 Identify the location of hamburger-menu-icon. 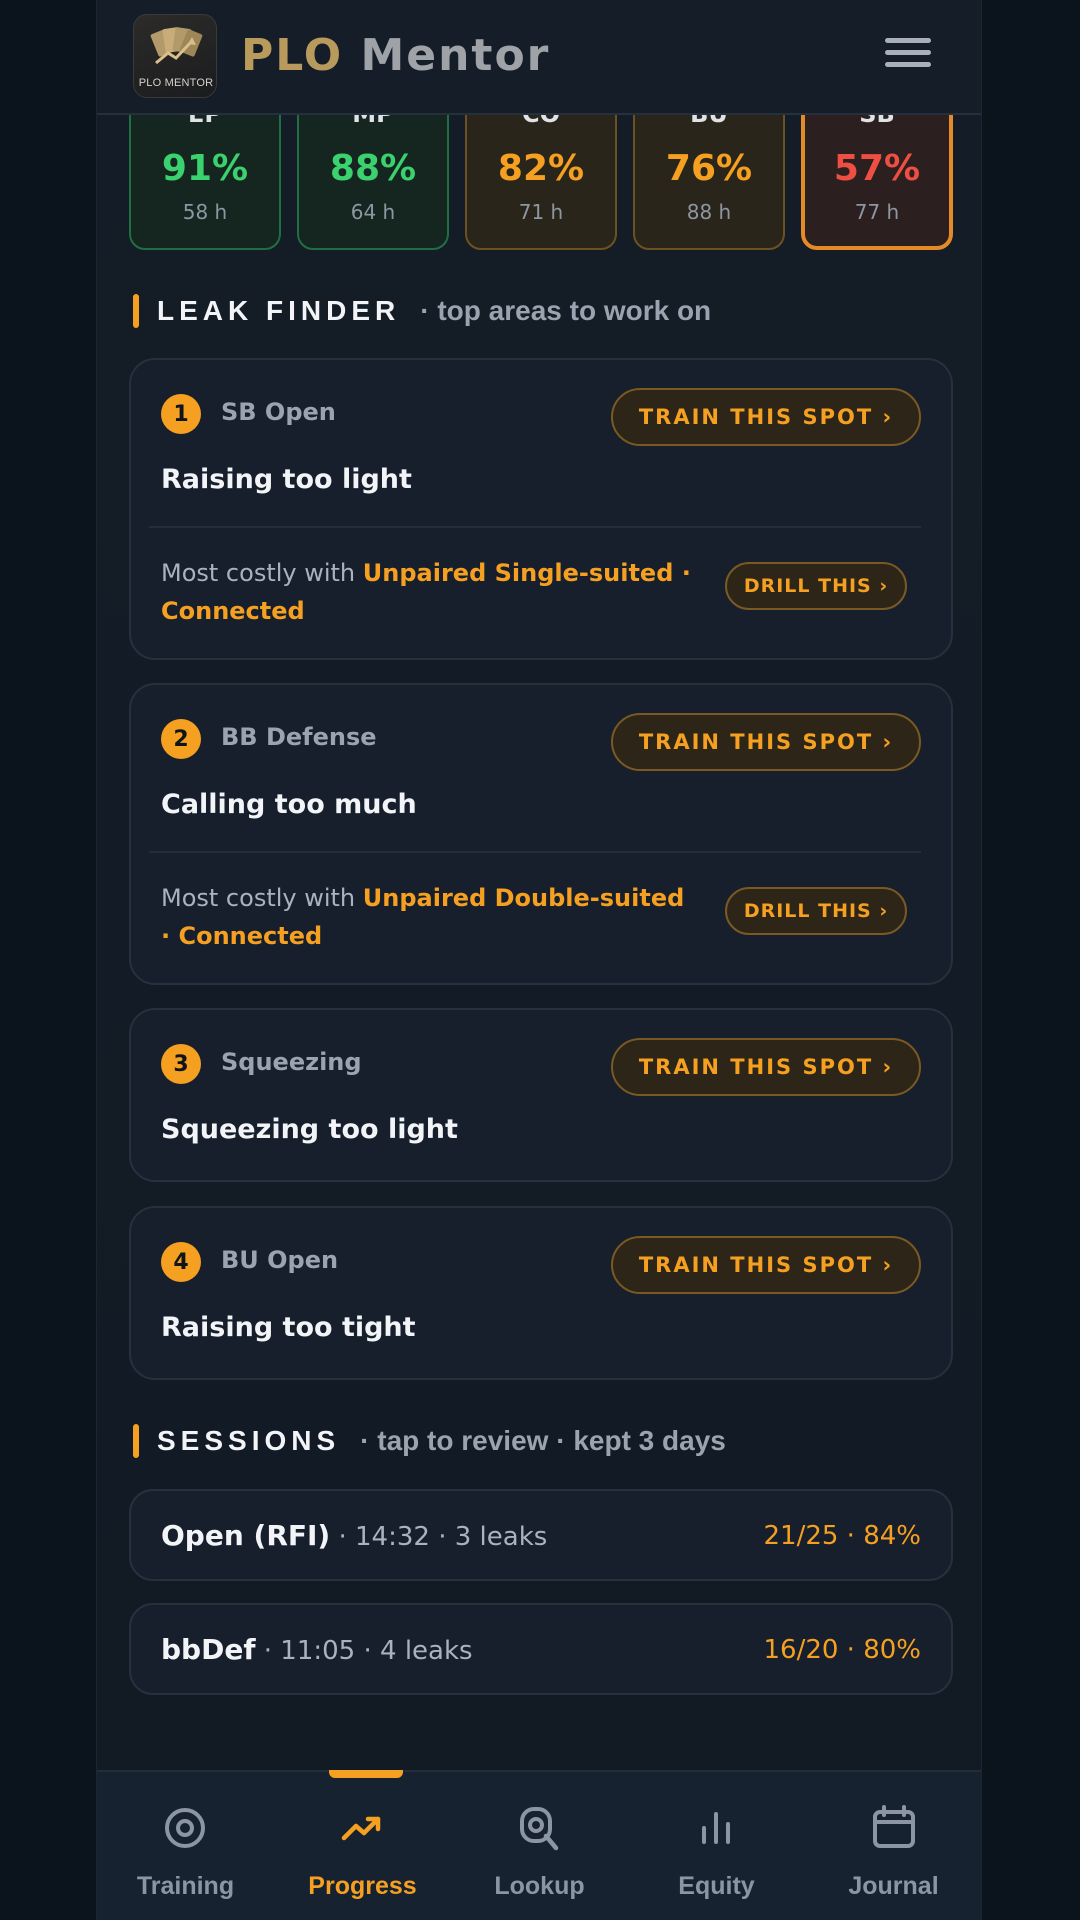
(908, 56).